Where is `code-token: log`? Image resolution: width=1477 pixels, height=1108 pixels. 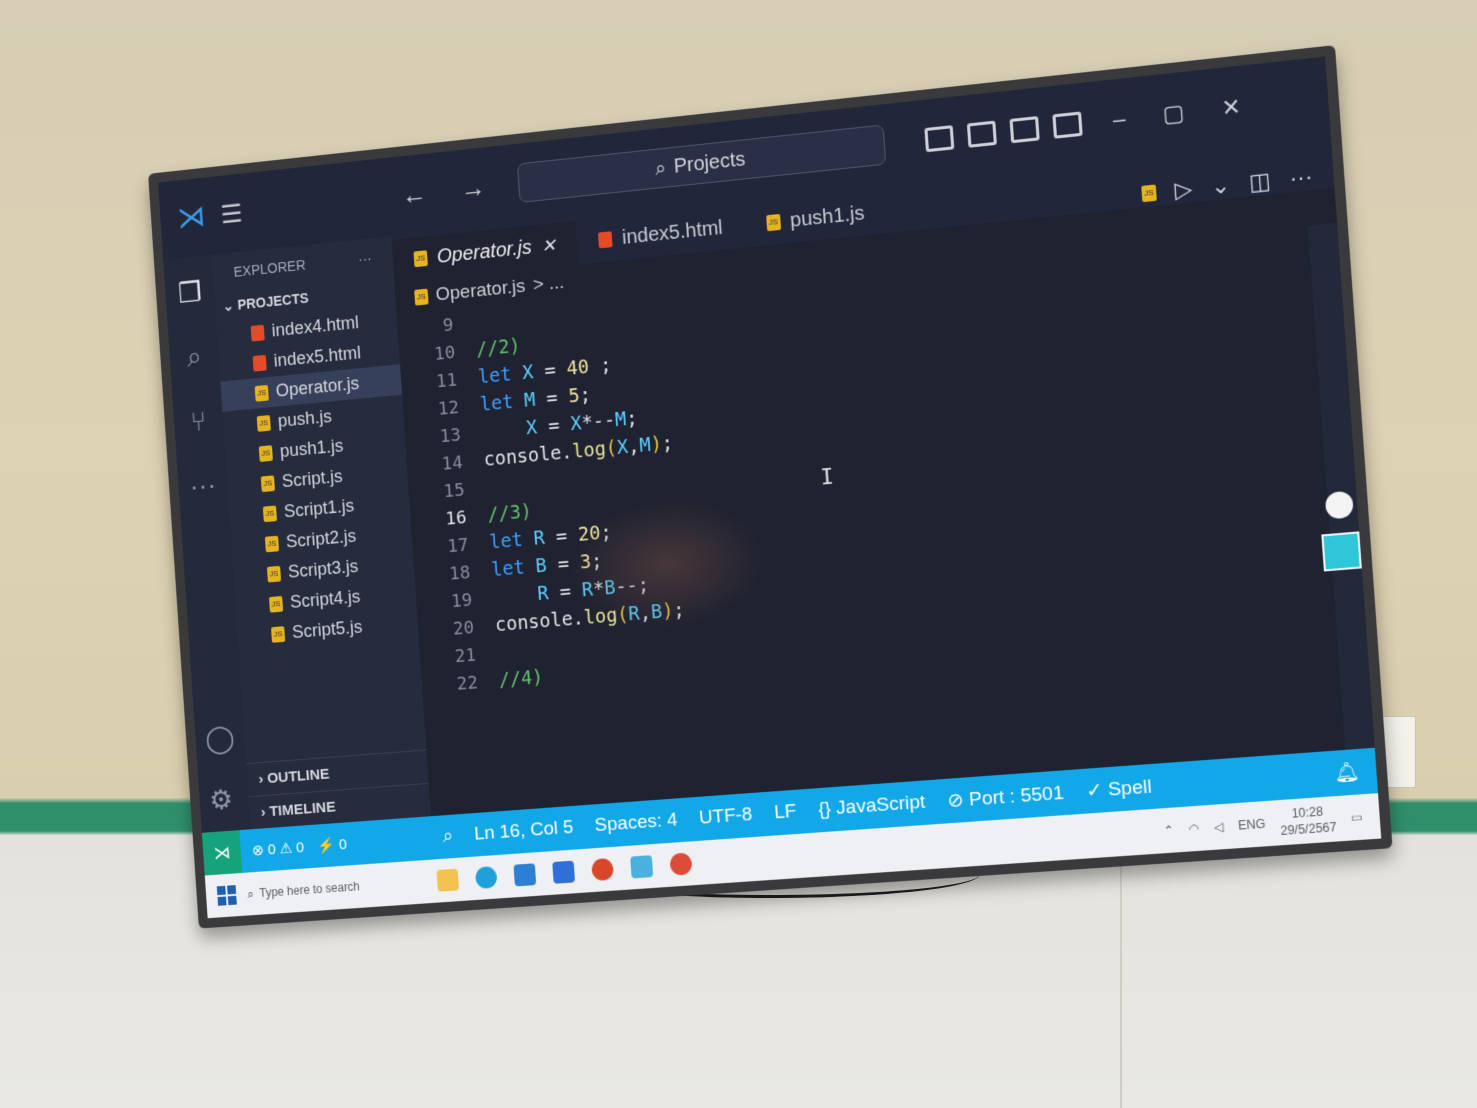
code-token: log is located at coordinates (589, 450).